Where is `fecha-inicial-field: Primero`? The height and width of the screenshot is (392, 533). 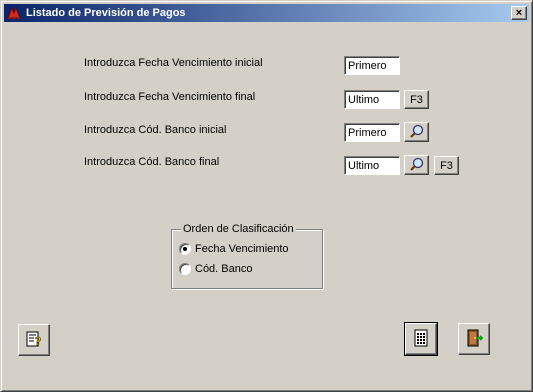
fecha-inicial-field: Primero is located at coordinates (372, 65).